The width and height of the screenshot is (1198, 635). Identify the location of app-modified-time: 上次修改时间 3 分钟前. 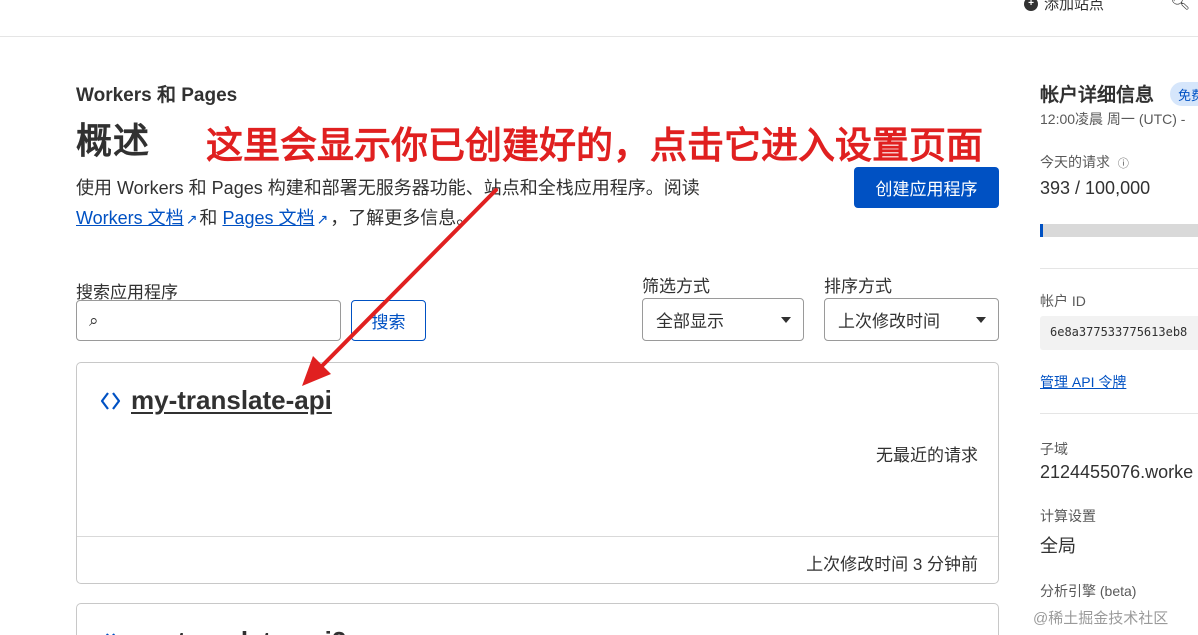
(892, 564).